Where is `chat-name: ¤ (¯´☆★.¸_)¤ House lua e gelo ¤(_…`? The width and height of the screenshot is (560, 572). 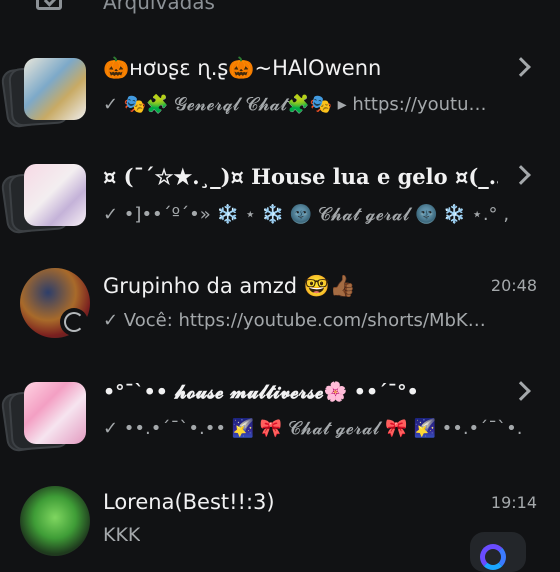 chat-name: ¤ (¯´☆★.¸_)¤ House lua e gelo ¤(_… is located at coordinates (300, 176).